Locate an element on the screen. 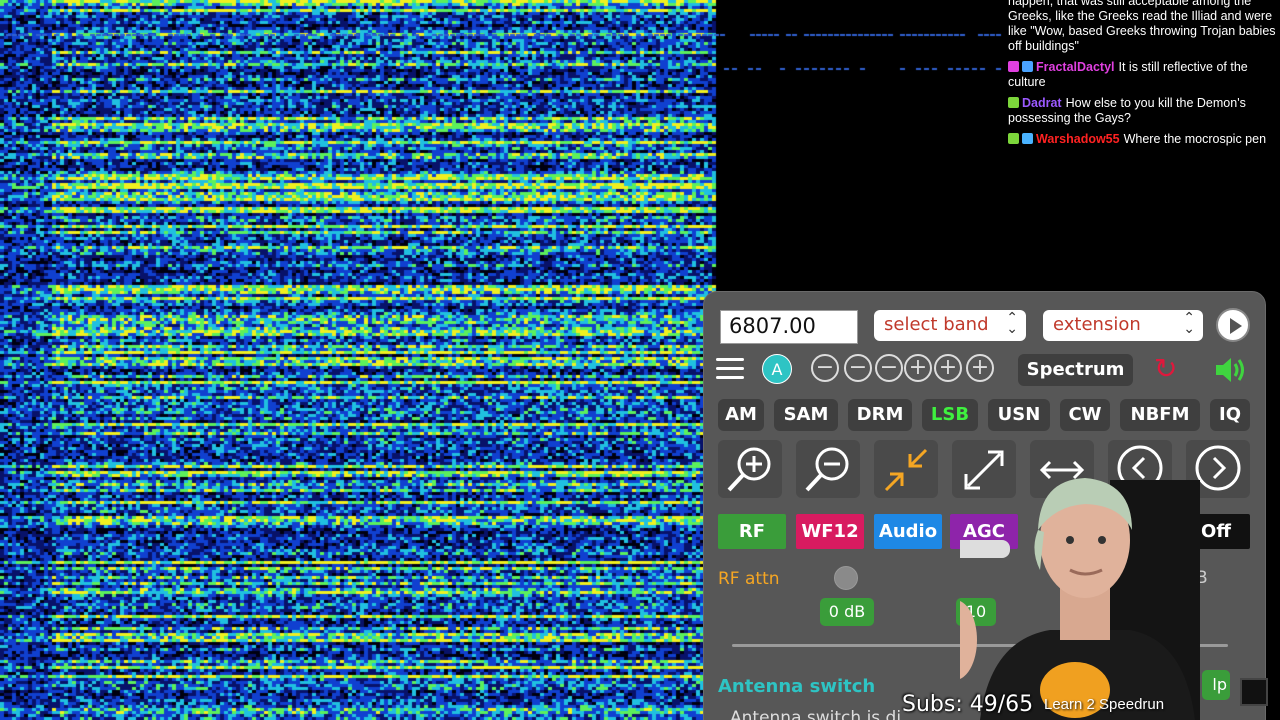 The height and width of the screenshot is (720, 1280). zoom-out-button: − is located at coordinates (858, 368).